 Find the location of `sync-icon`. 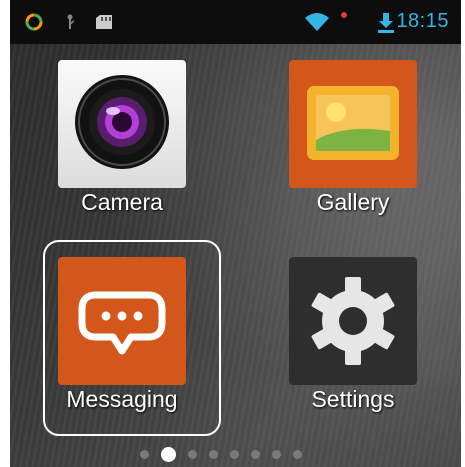

sync-icon is located at coordinates (34, 22).